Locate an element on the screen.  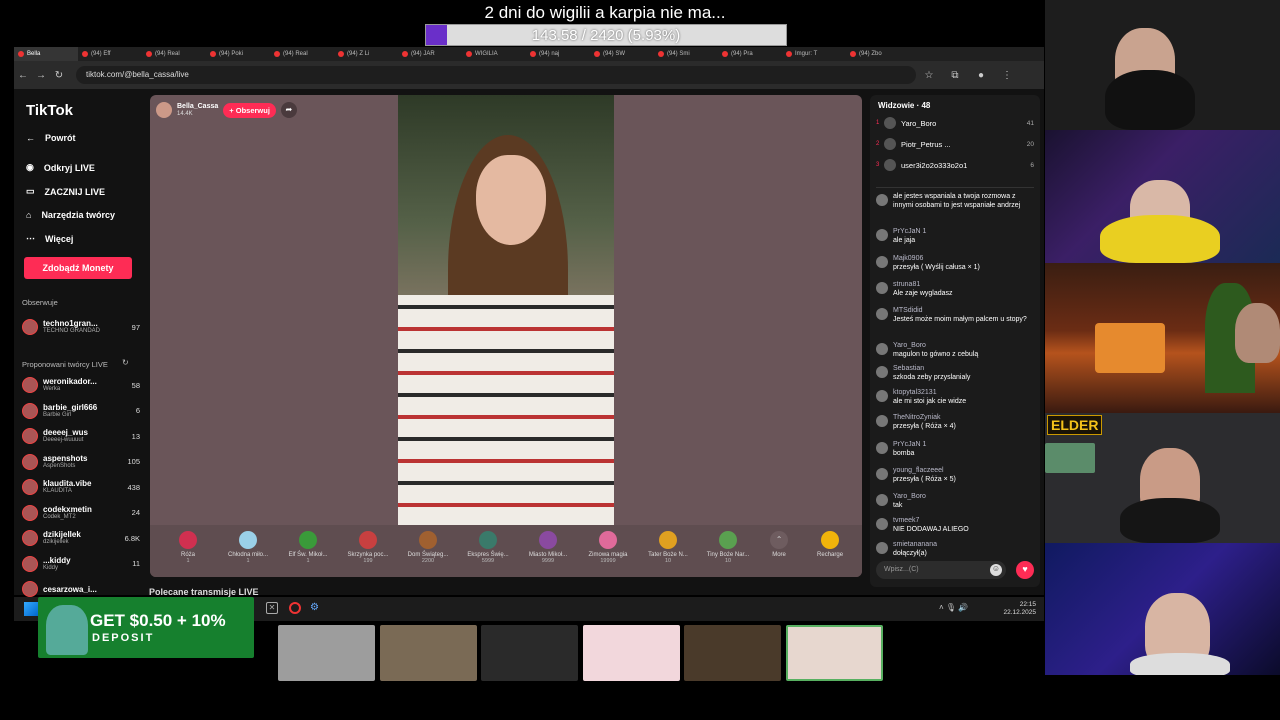
browser-tab: (94) Pra is located at coordinates (750, 54).